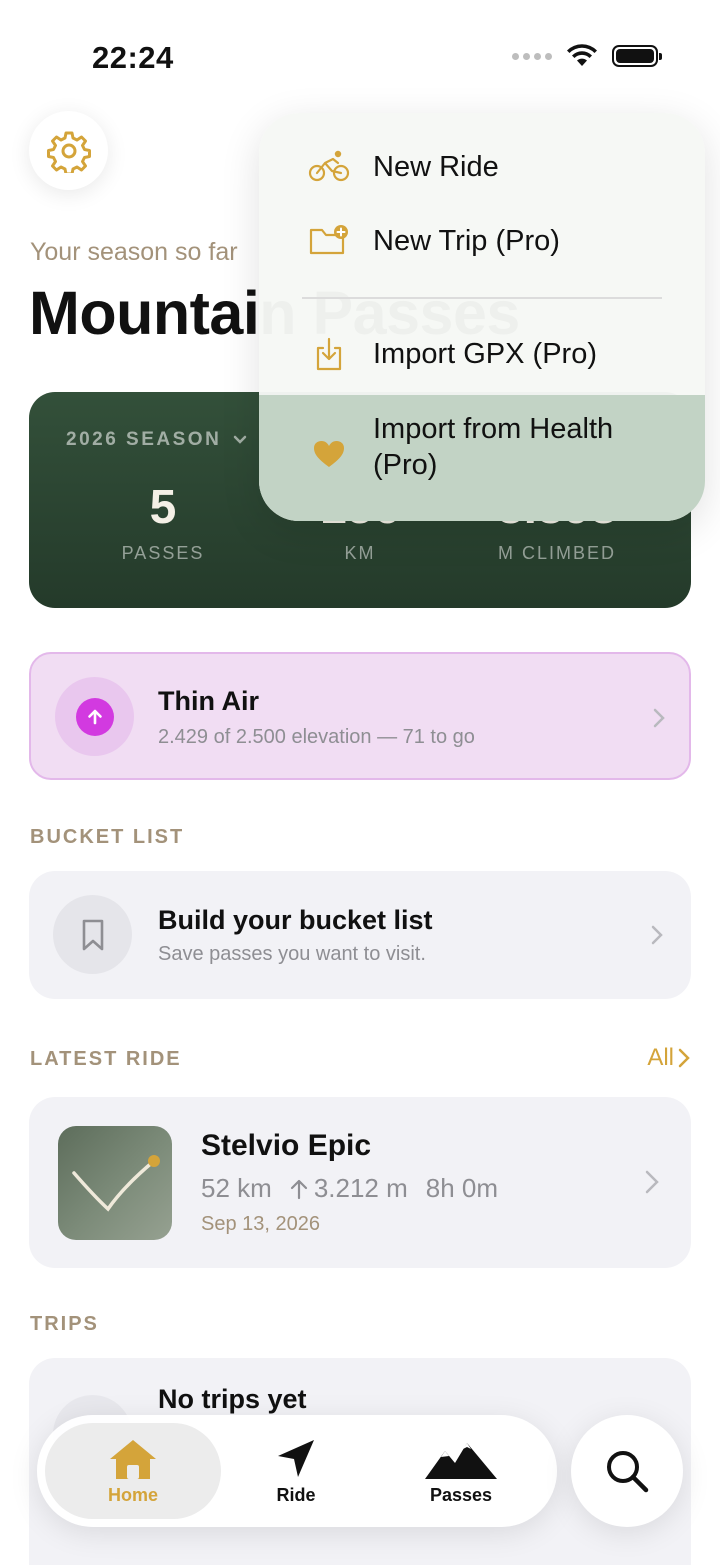 This screenshot has height=1565, width=720. What do you see at coordinates (260, 1224) in the screenshot?
I see `ride-date: Sep 13, 2026` at bounding box center [260, 1224].